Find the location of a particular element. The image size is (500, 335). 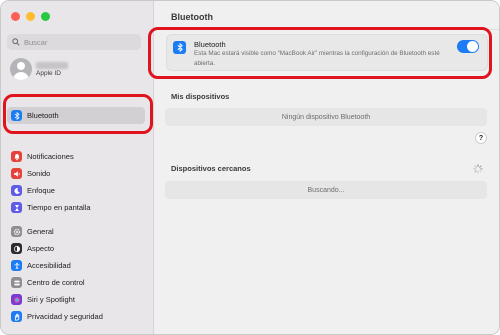

apple-id-account: Apple ID is located at coordinates (39, 69).